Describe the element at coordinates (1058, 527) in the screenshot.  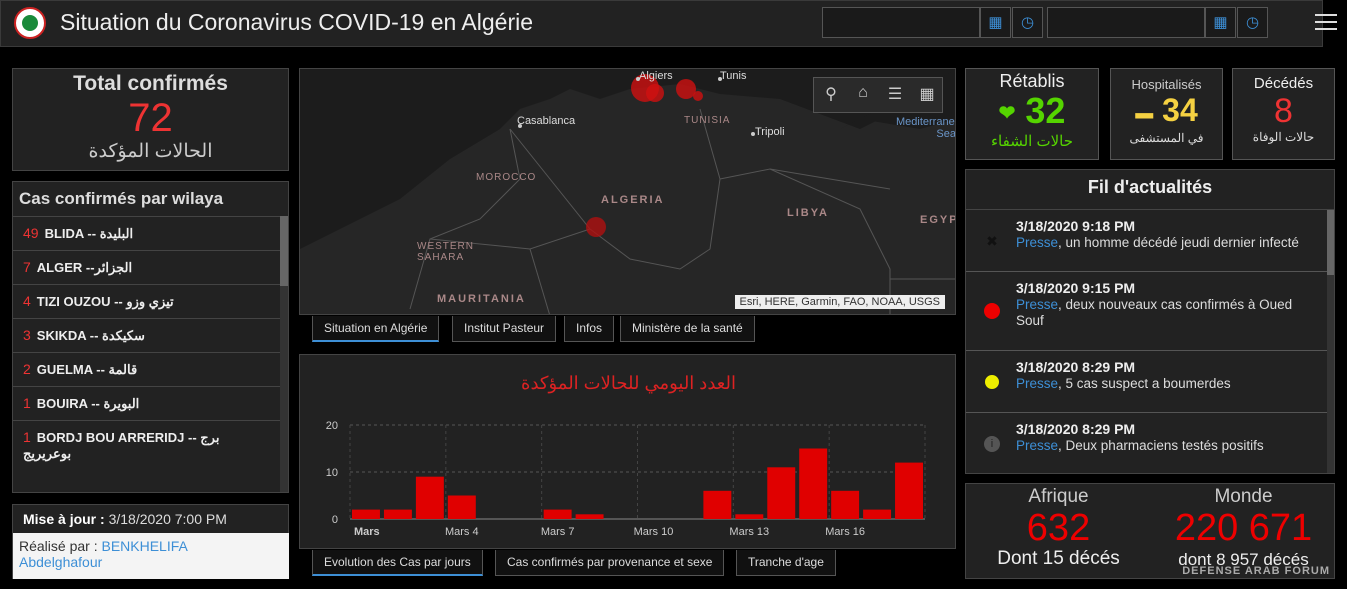
I see `afrique-stat: Afrique 632 Dont 15 décés` at that location.